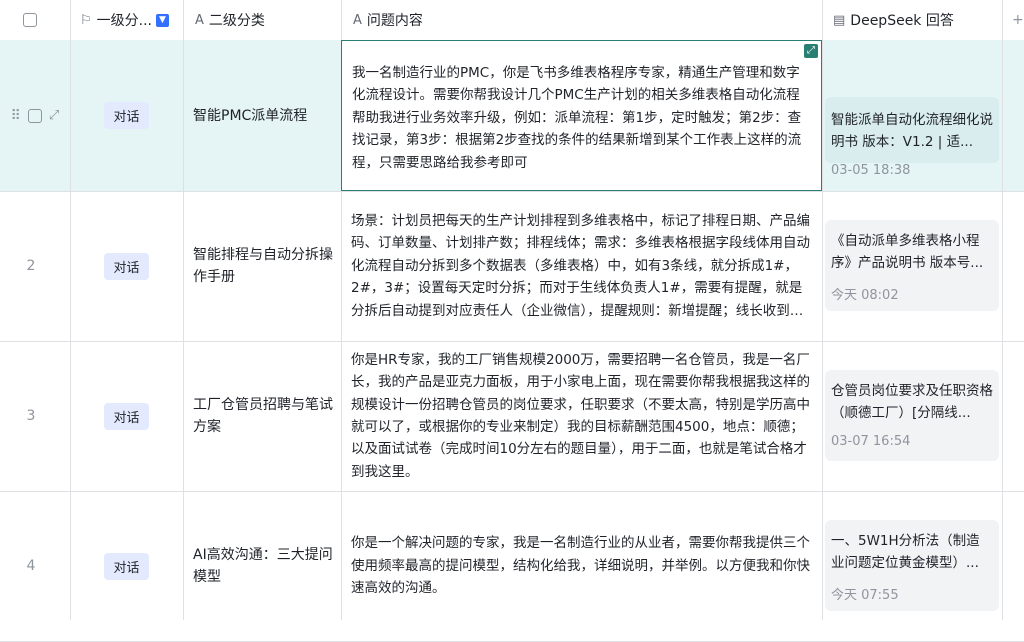  I want to click on answer-date: 03-07 16:54, so click(871, 441).